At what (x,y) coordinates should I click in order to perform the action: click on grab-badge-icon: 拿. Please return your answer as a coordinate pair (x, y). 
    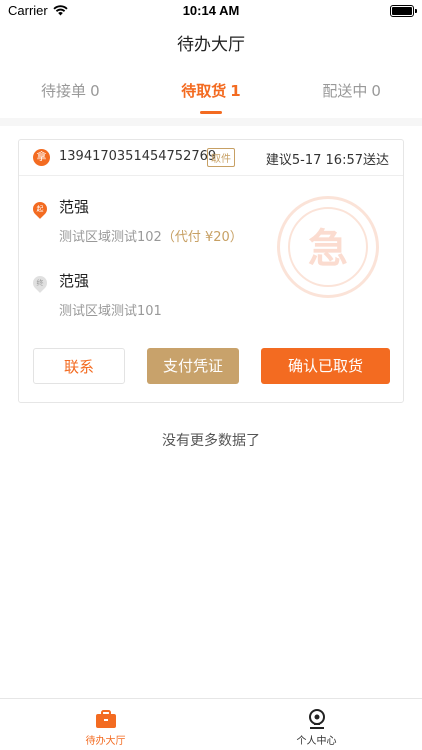
    Looking at the image, I should click on (41, 157).